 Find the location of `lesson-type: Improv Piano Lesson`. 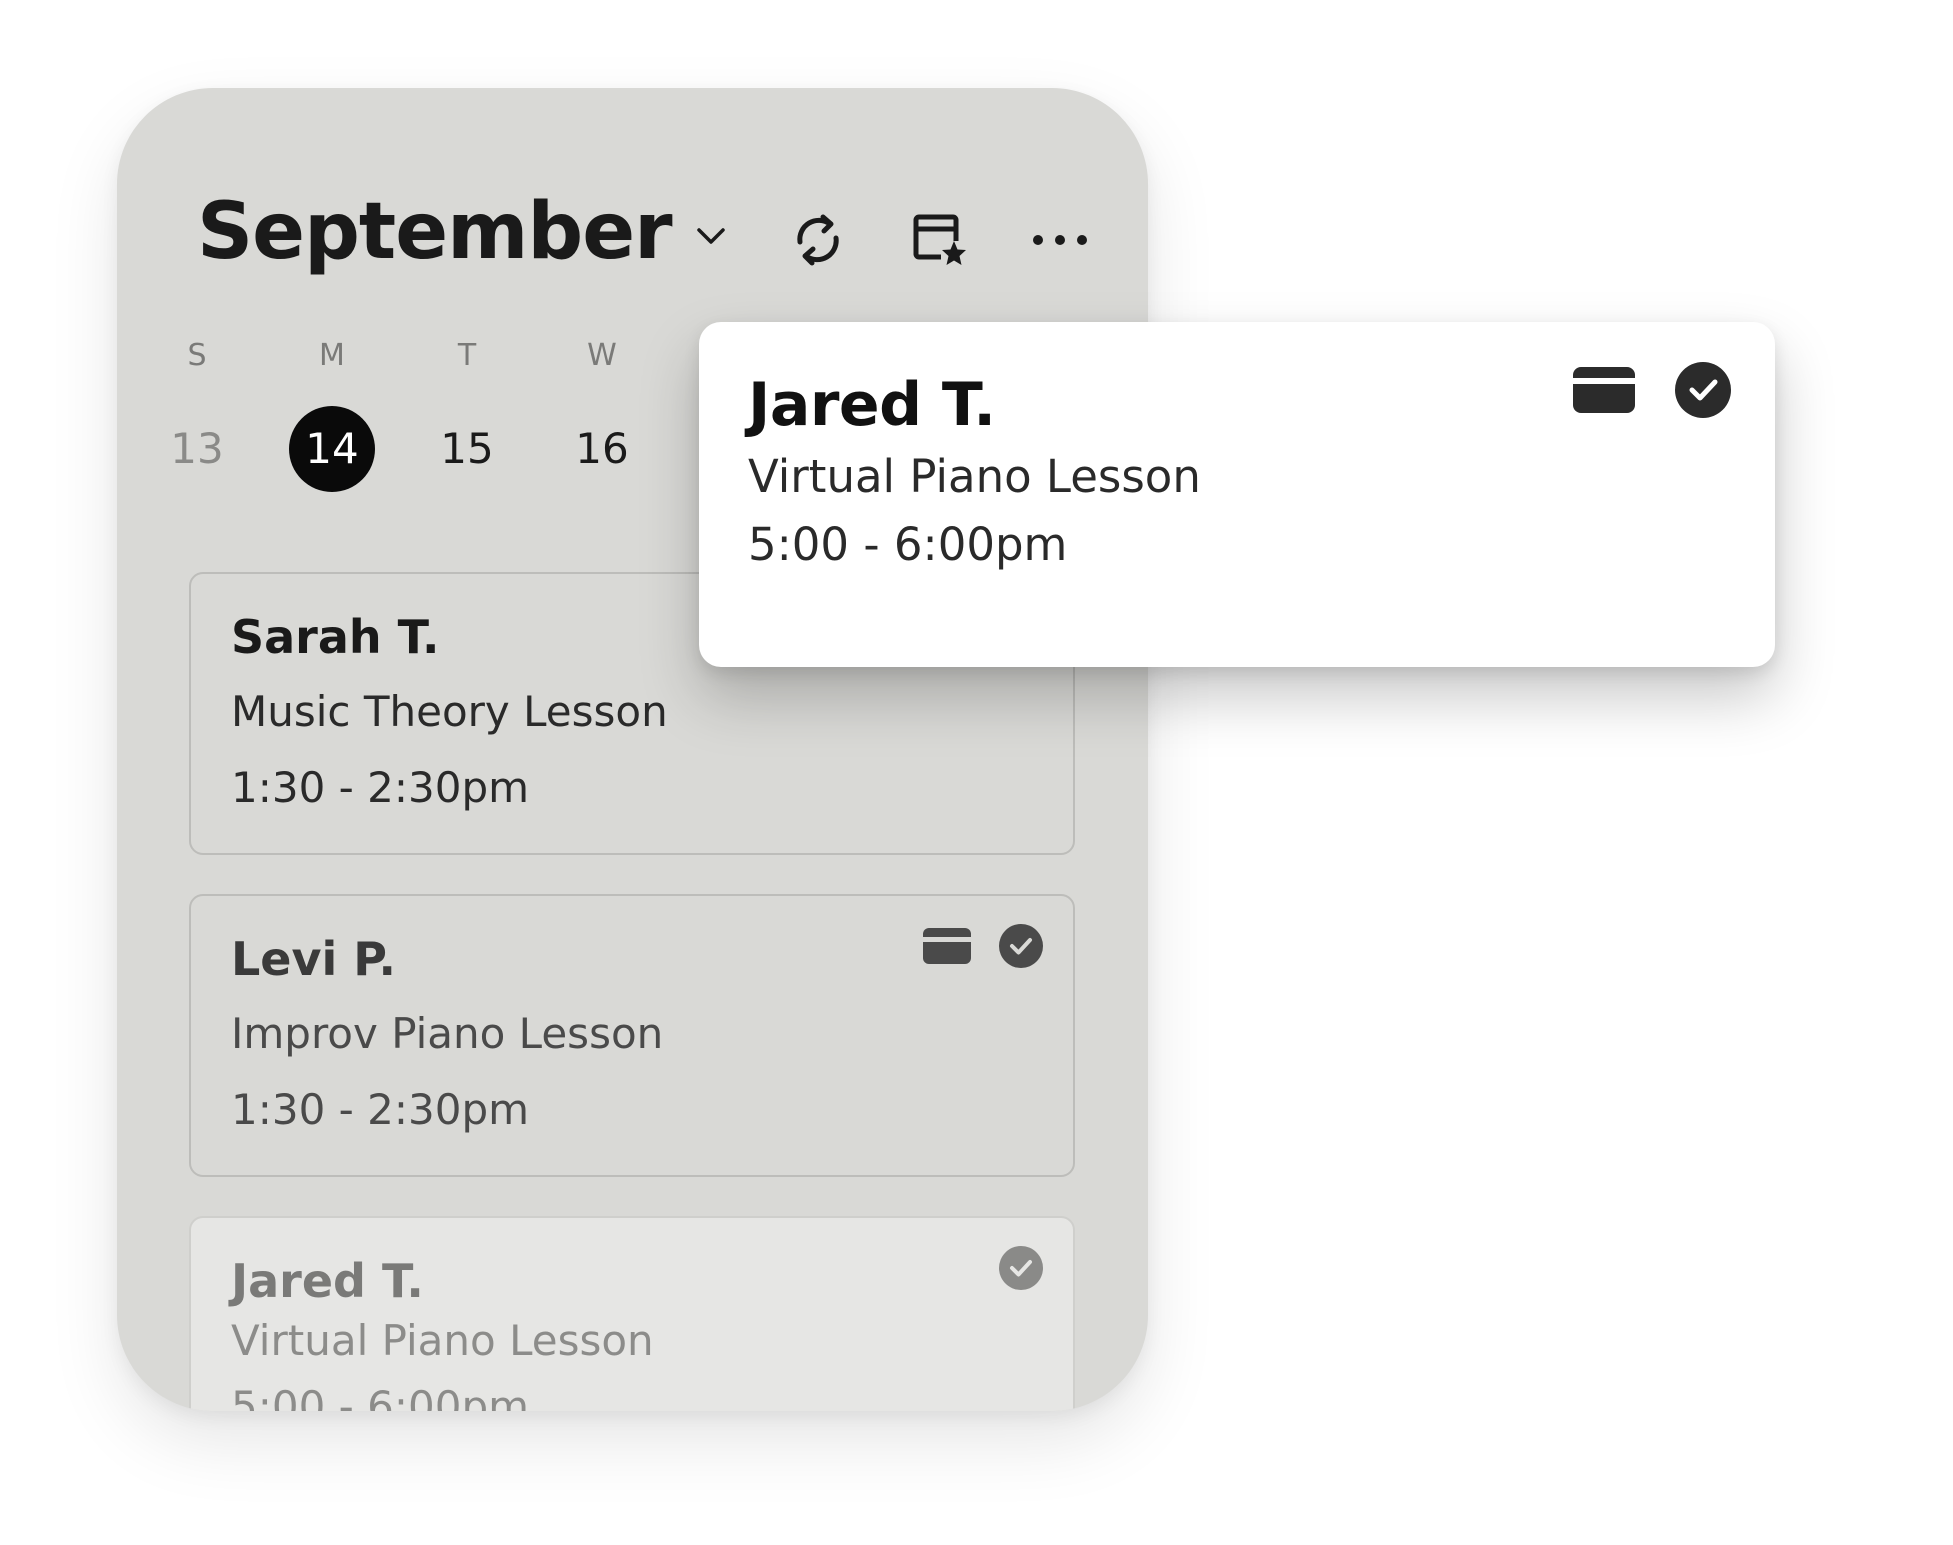

lesson-type: Improv Piano Lesson is located at coordinates (447, 1033).